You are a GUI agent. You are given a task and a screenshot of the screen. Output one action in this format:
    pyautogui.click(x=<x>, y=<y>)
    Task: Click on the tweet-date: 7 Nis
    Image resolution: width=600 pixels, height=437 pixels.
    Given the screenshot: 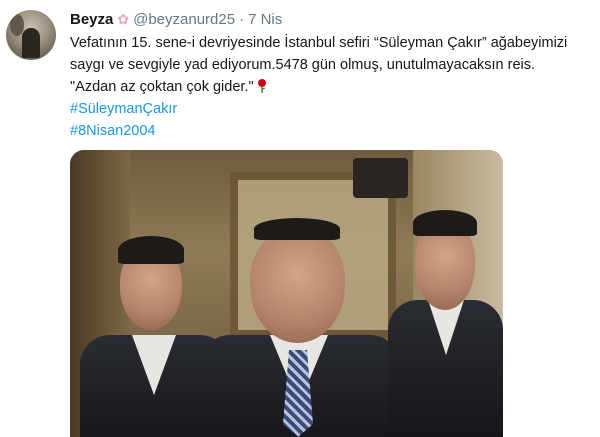 What is the action you would take?
    pyautogui.click(x=265, y=19)
    